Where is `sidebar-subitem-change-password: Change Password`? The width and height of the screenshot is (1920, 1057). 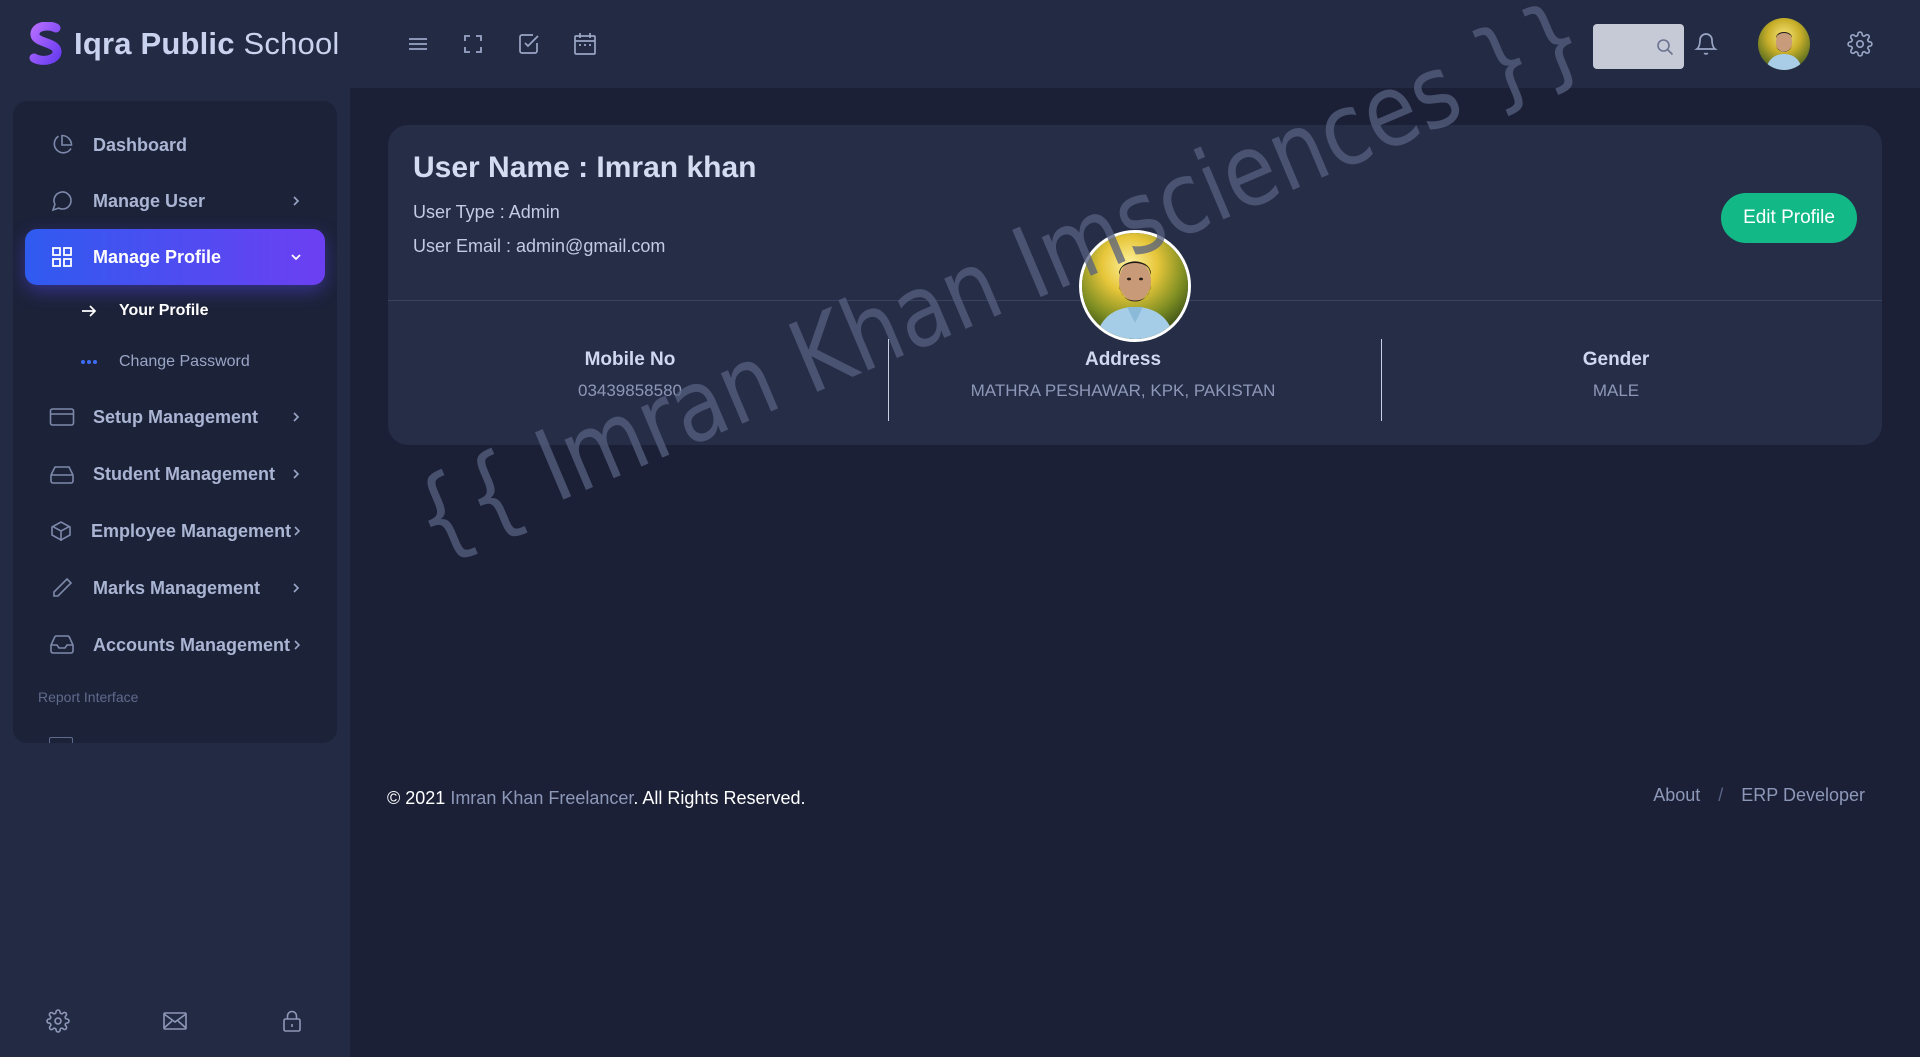
sidebar-subitem-change-password: Change Password is located at coordinates (175, 362).